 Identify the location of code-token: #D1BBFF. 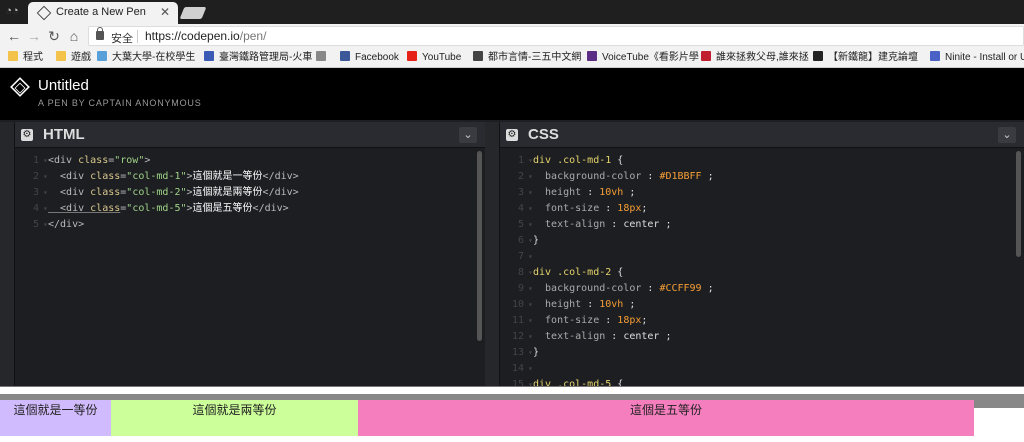
(680, 176).